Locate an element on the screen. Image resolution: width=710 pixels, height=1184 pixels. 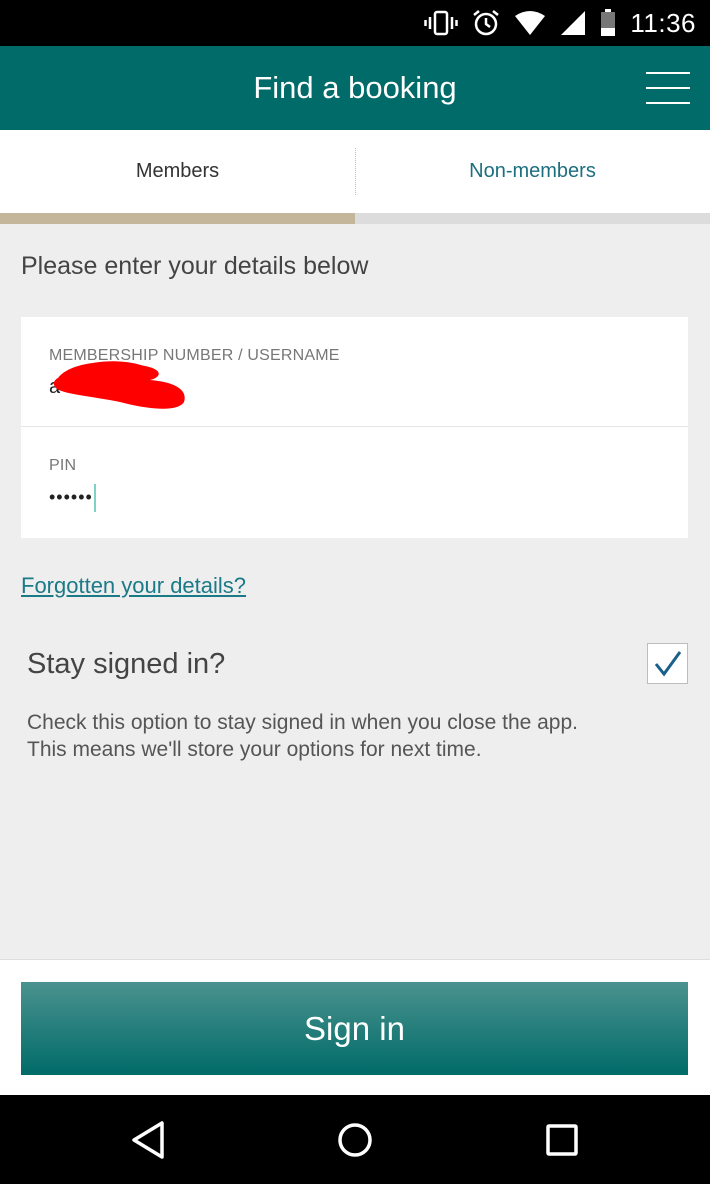
status-icons: 11:36 is located at coordinates (560, 23).